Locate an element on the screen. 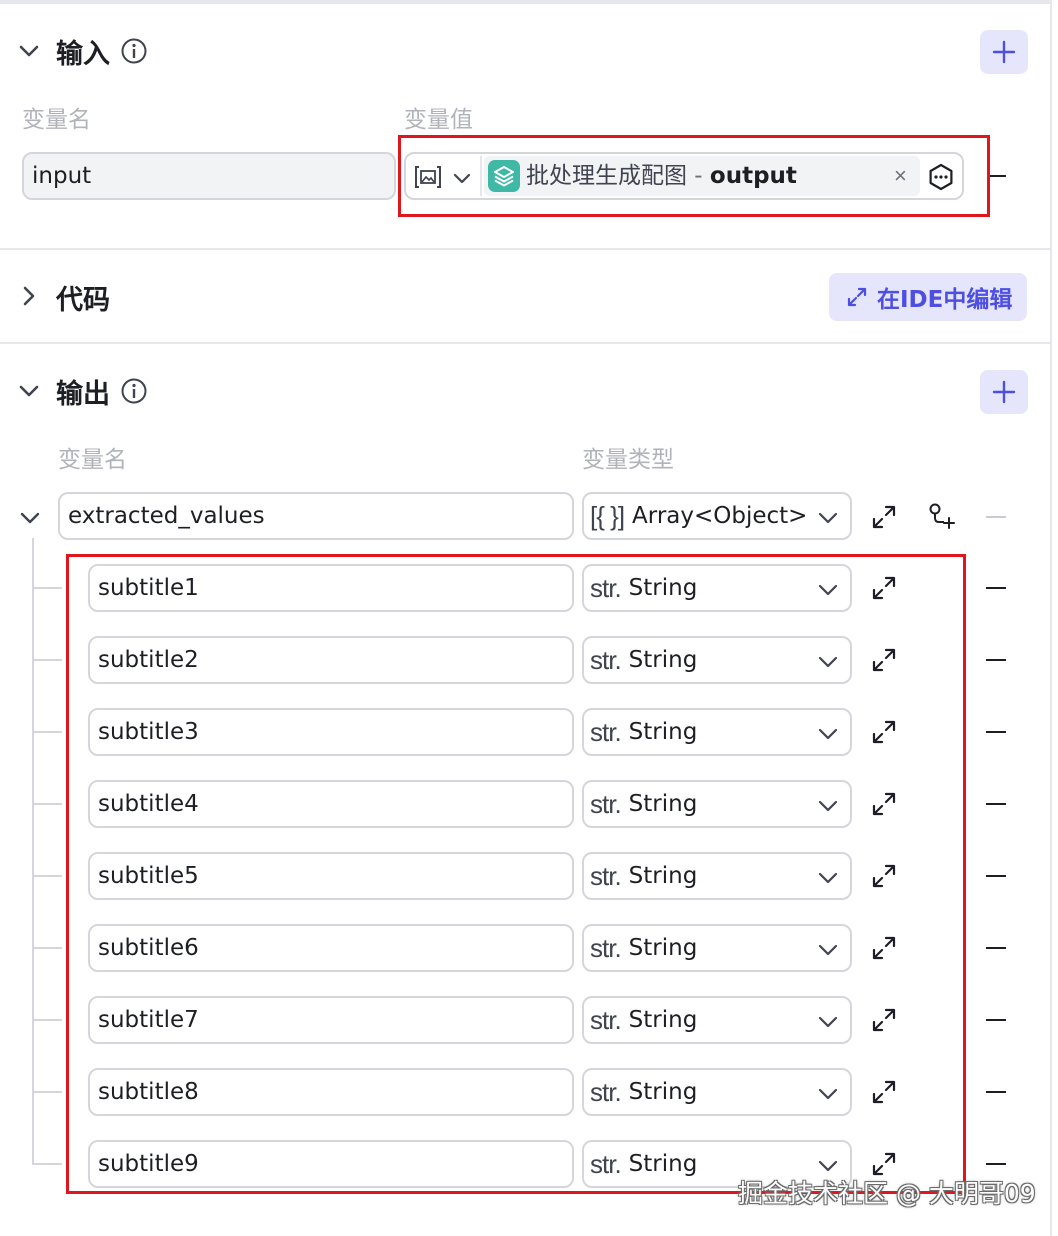 The height and width of the screenshot is (1236, 1058). remove-output-button is located at coordinates (996, 517).